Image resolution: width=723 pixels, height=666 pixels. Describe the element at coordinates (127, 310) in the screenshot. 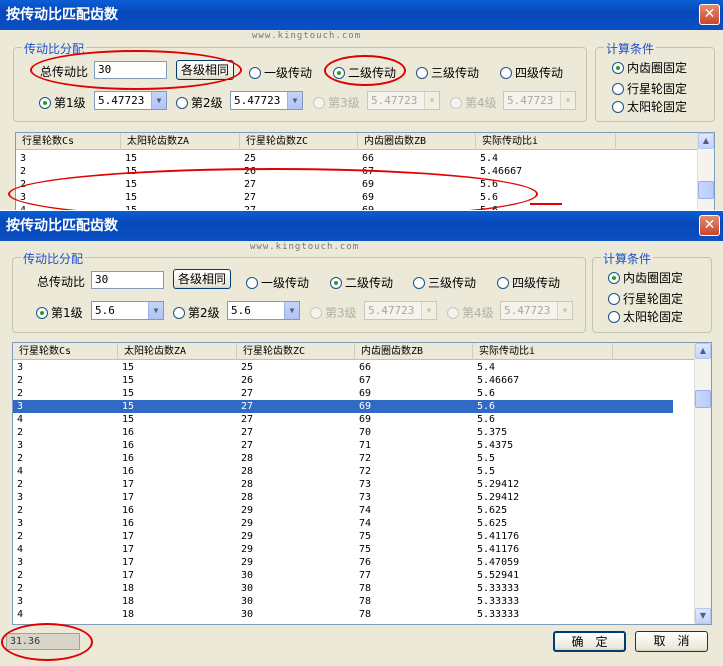

I see `bottom-level-1-select: 5.6 ▼` at that location.